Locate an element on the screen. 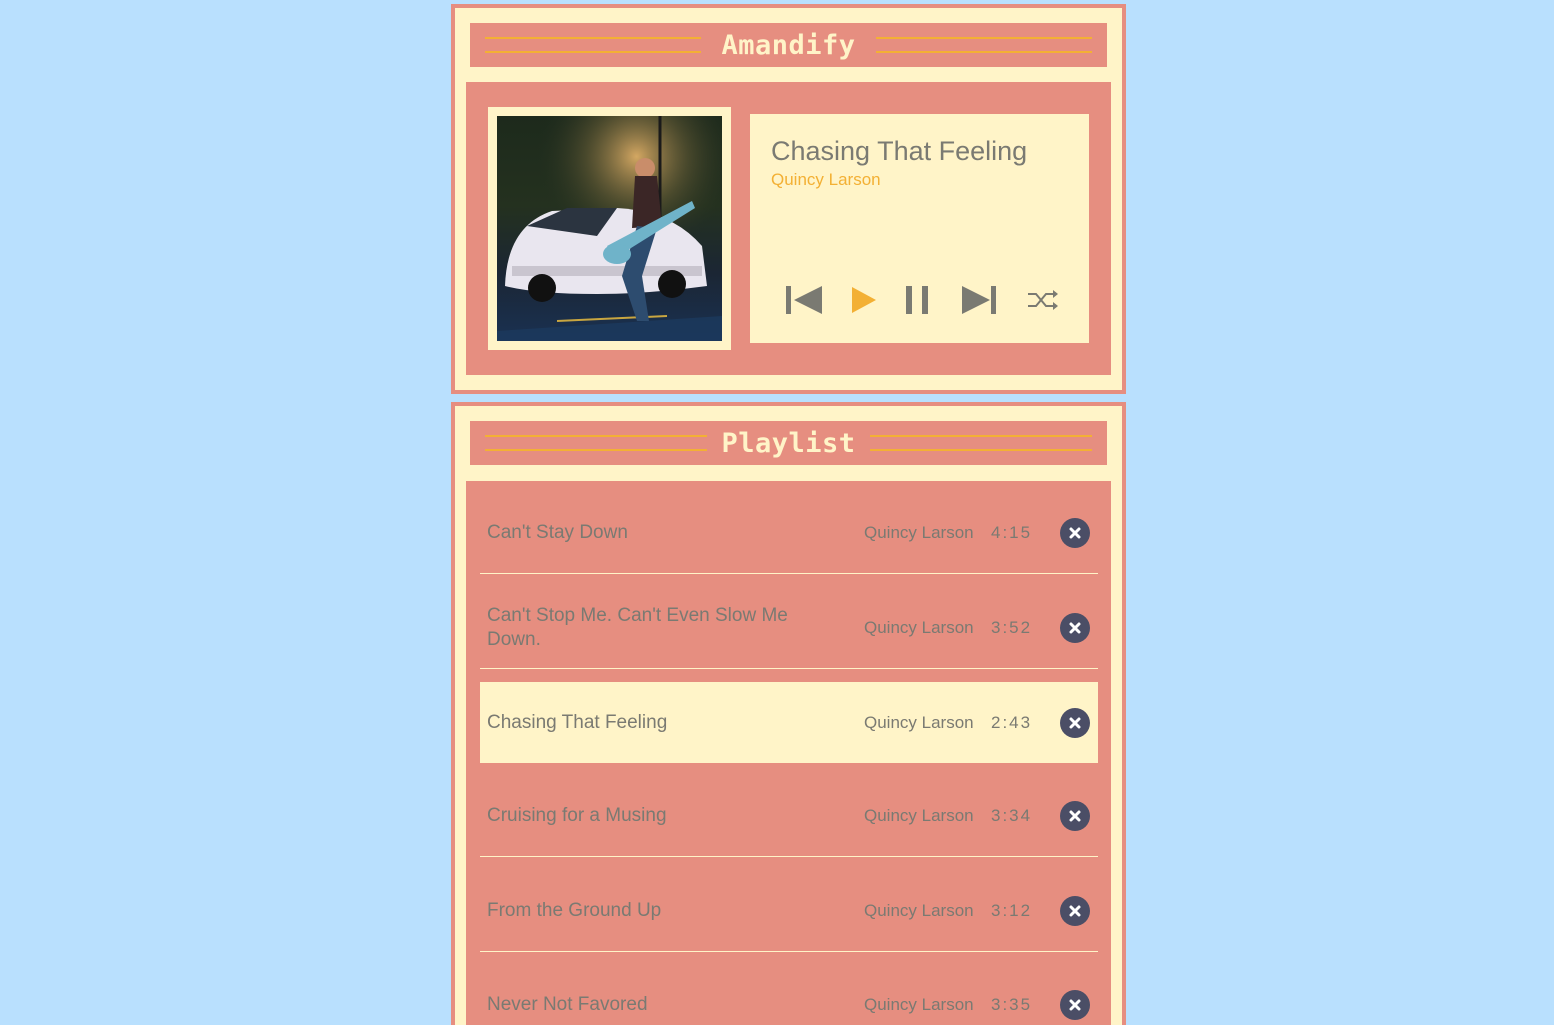 The width and height of the screenshot is (1554, 1025). play-button is located at coordinates (864, 300).